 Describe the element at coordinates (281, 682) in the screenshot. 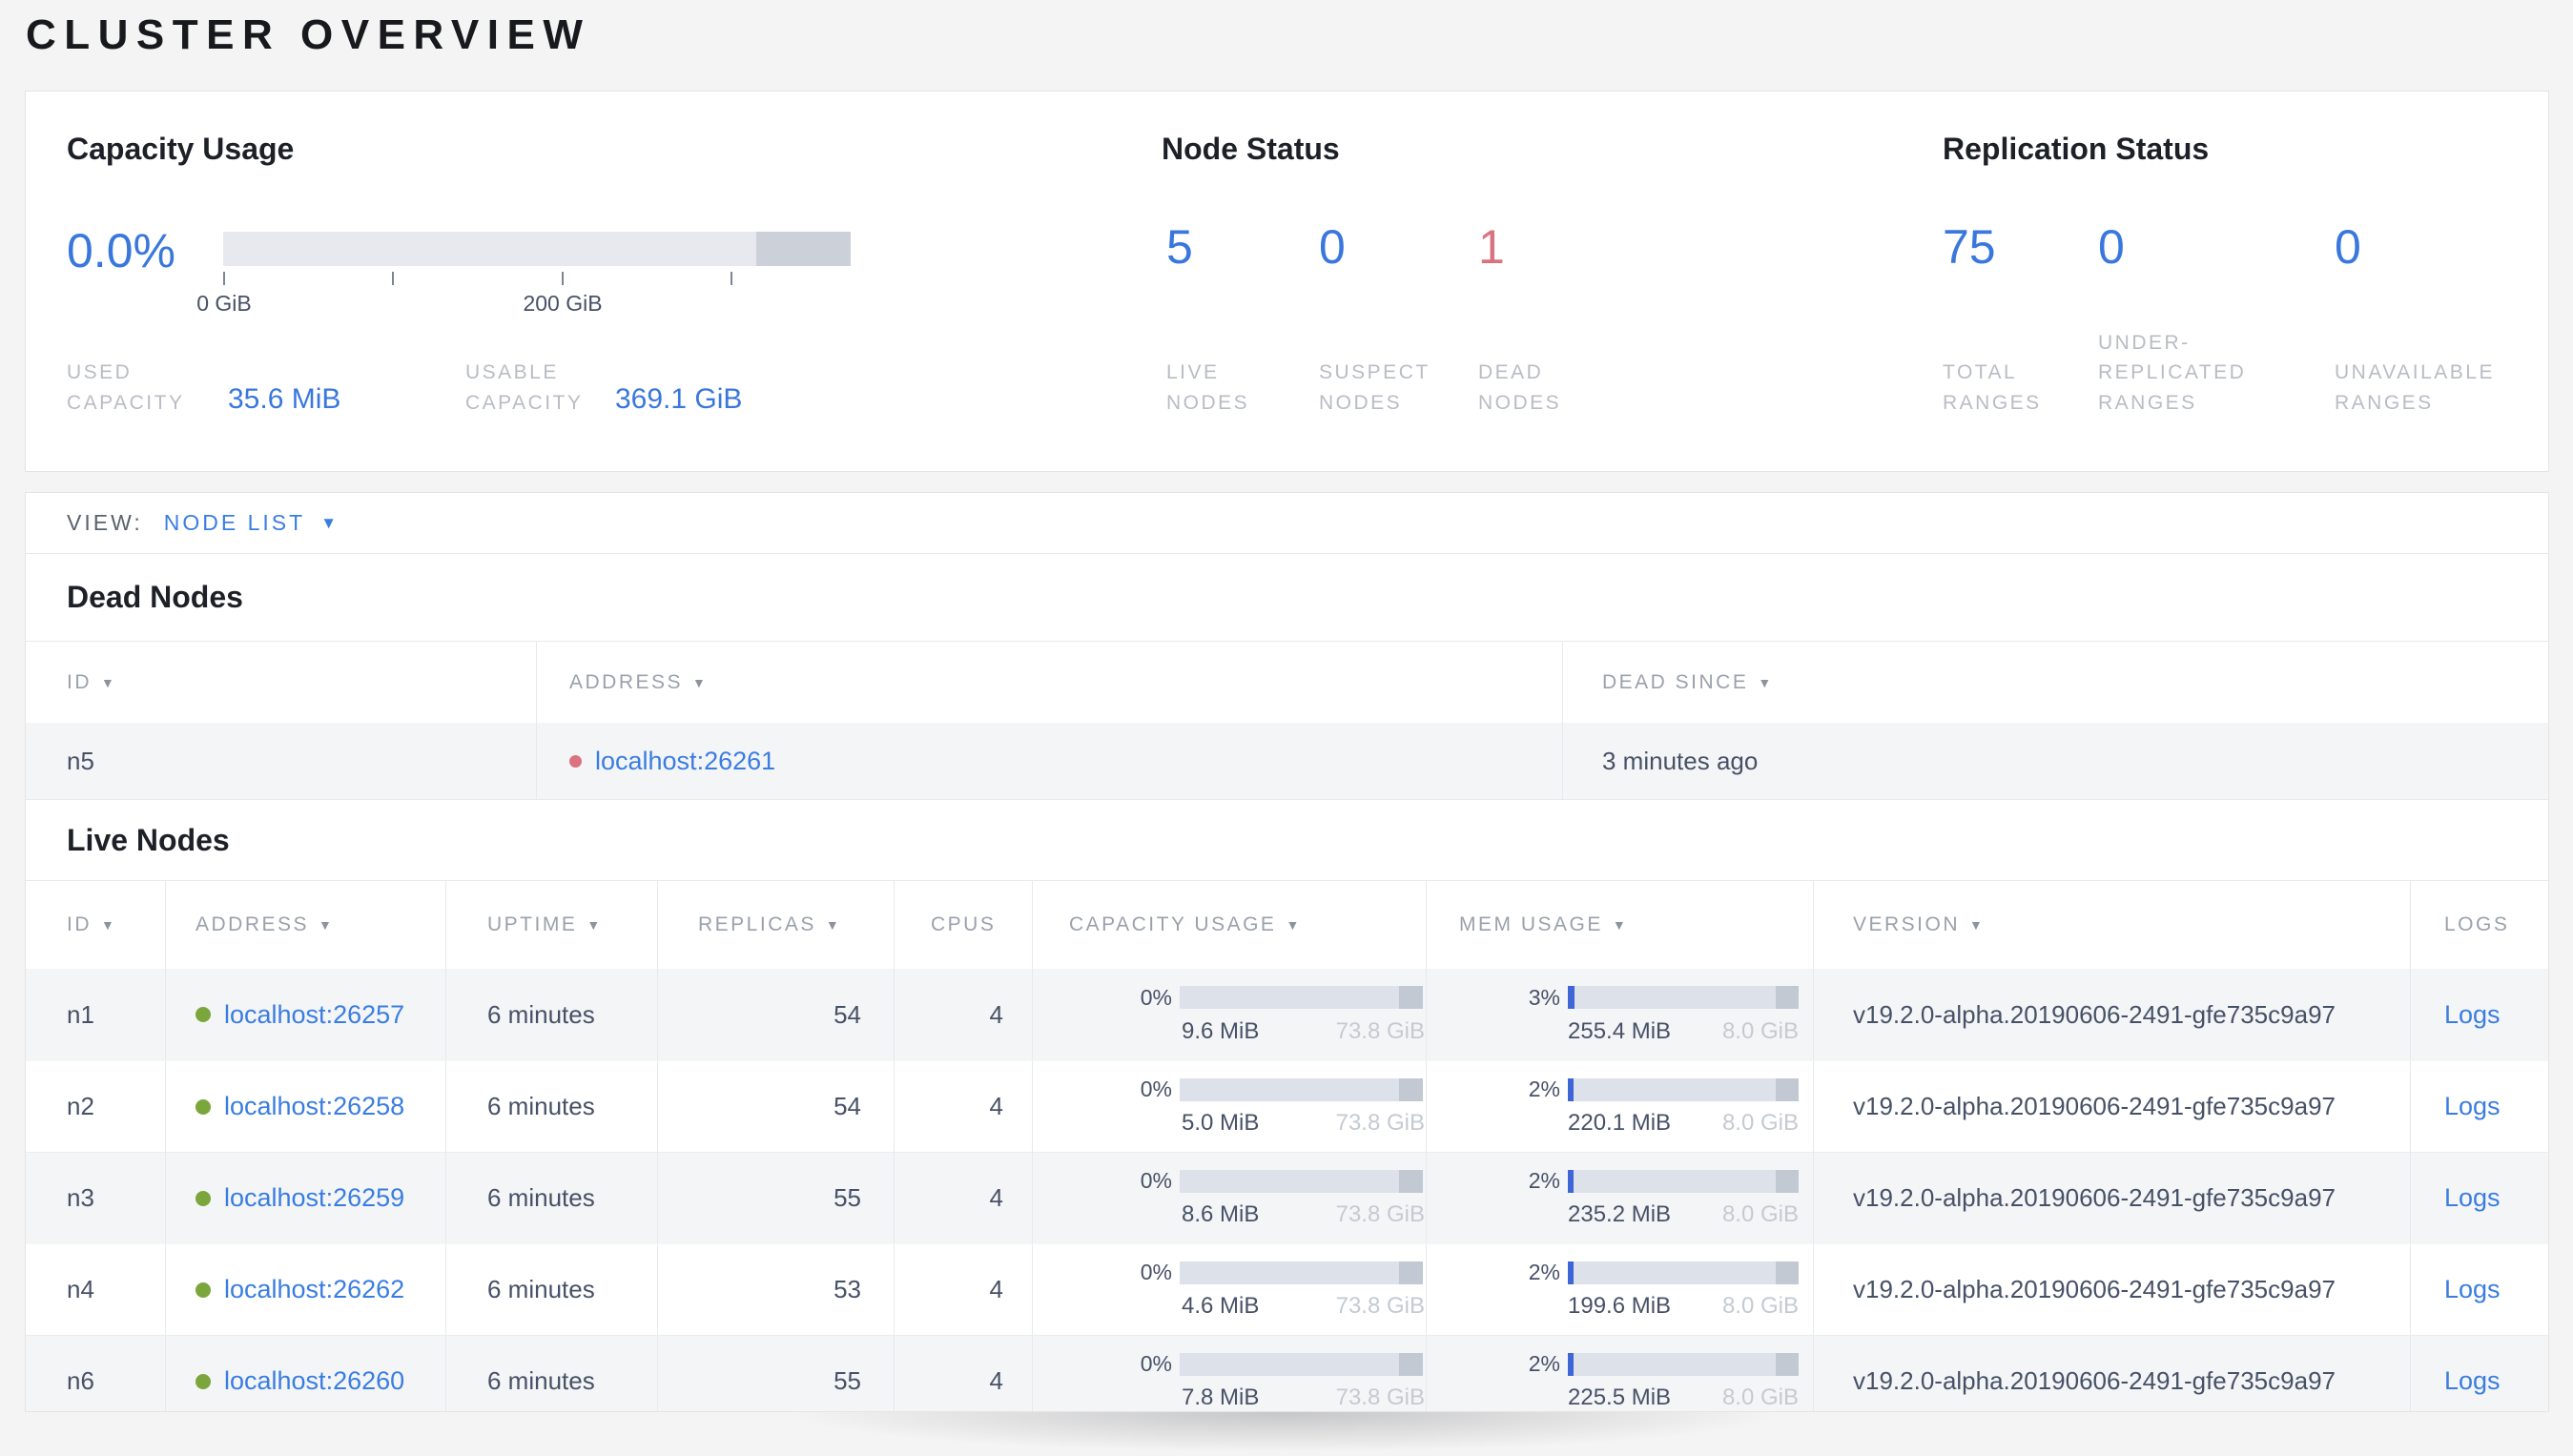

I see `dead-header-id: ID ▼` at that location.